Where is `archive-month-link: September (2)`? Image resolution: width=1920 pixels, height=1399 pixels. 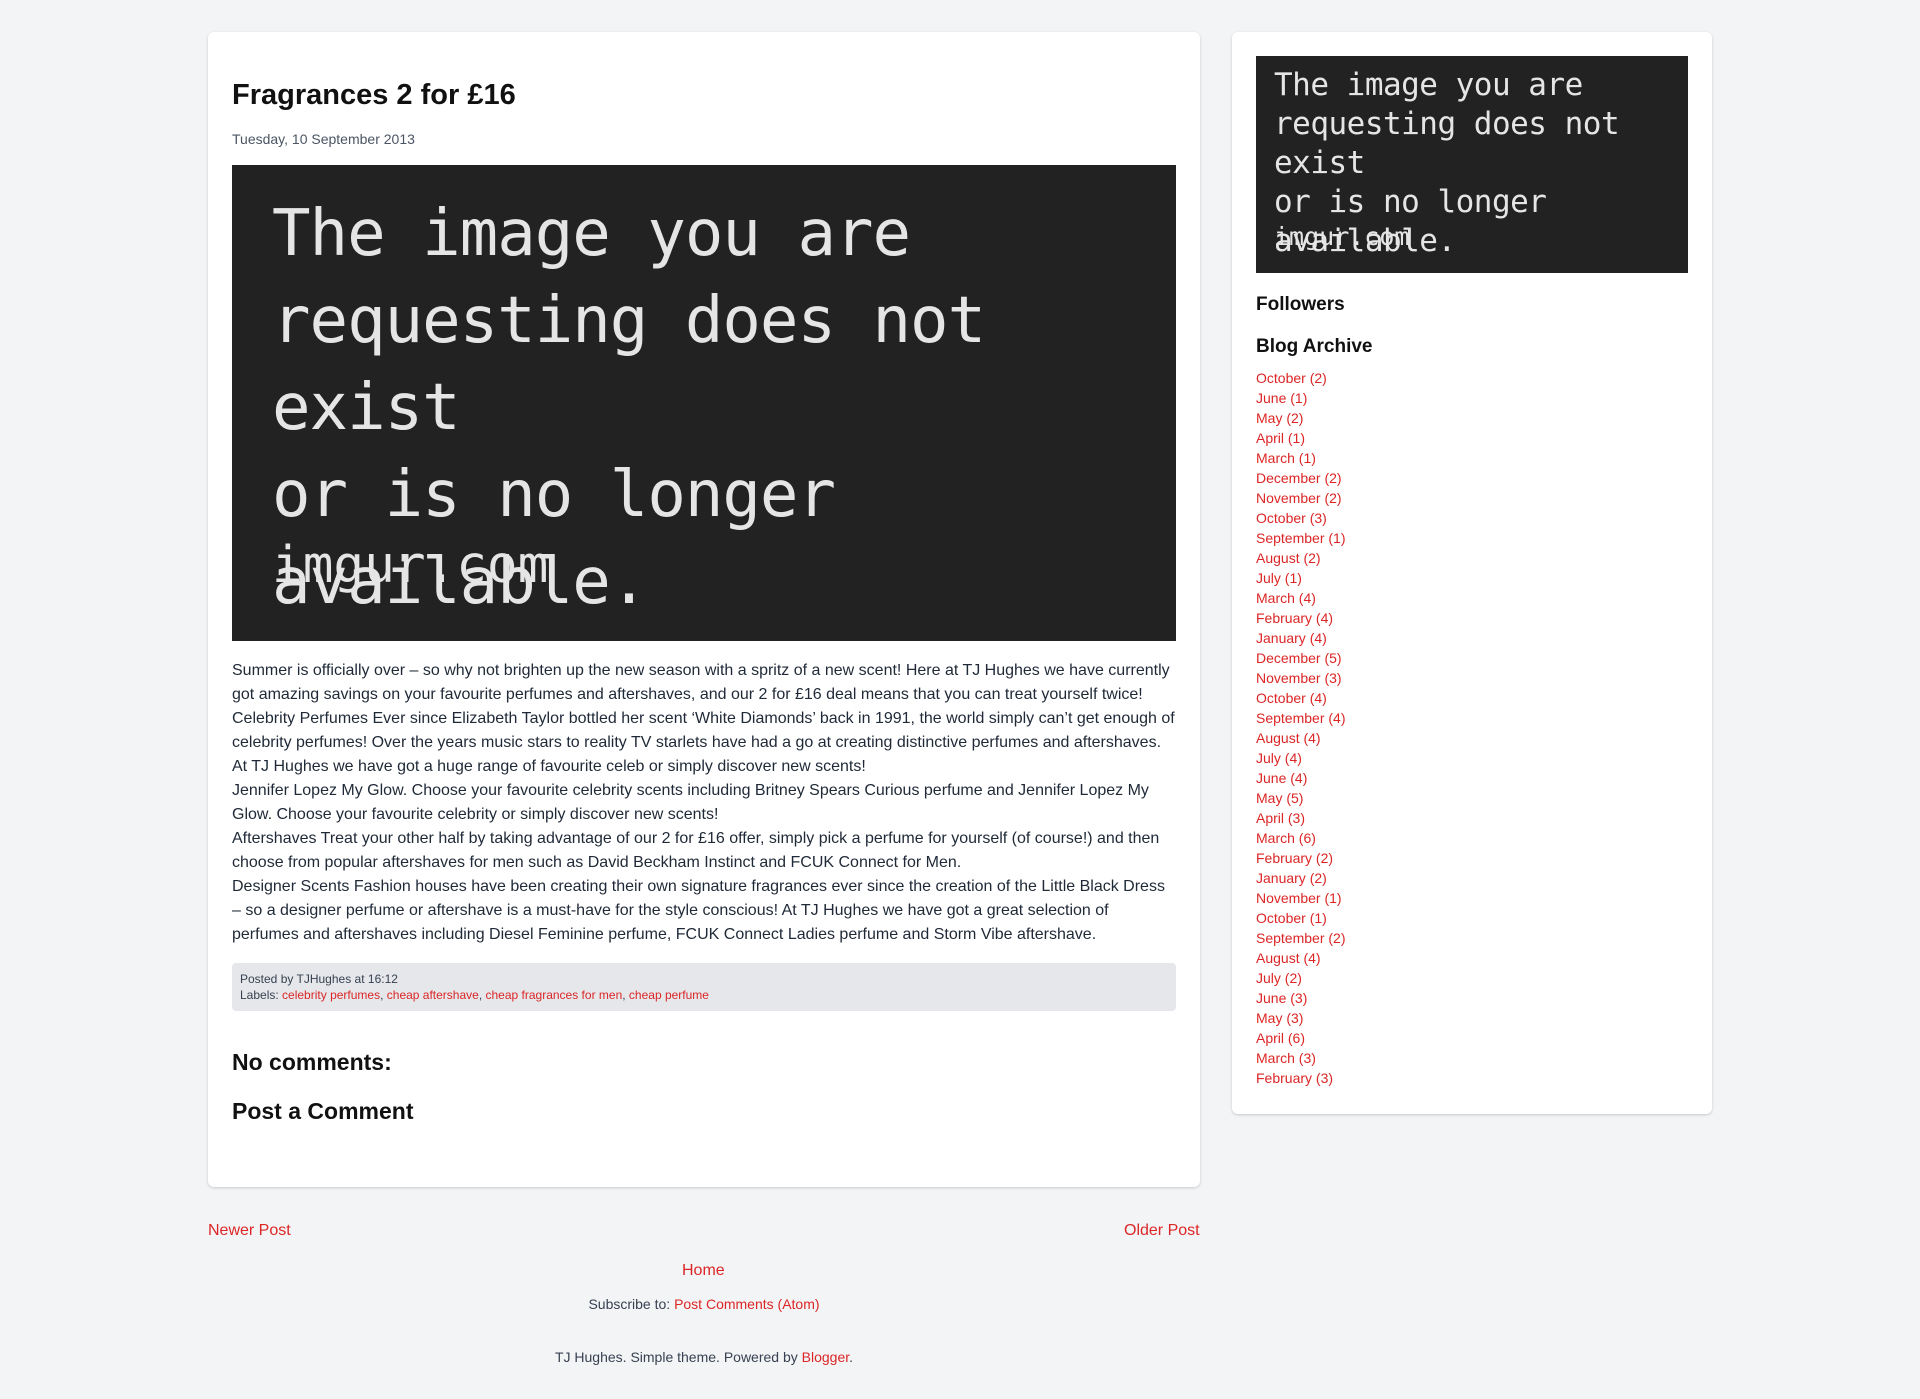
archive-month-link: September (2) is located at coordinates (1300, 938).